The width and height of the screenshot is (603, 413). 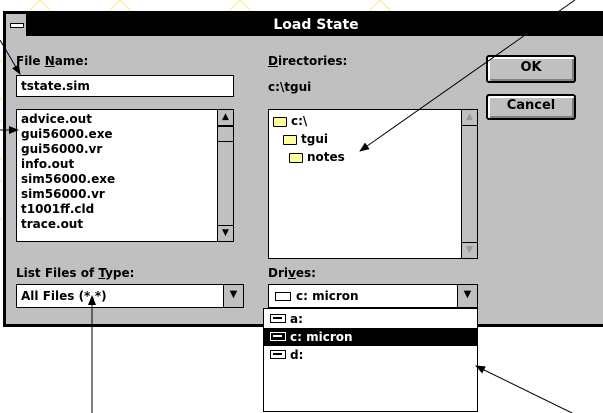 I want to click on file-item: info.out, so click(x=125, y=164).